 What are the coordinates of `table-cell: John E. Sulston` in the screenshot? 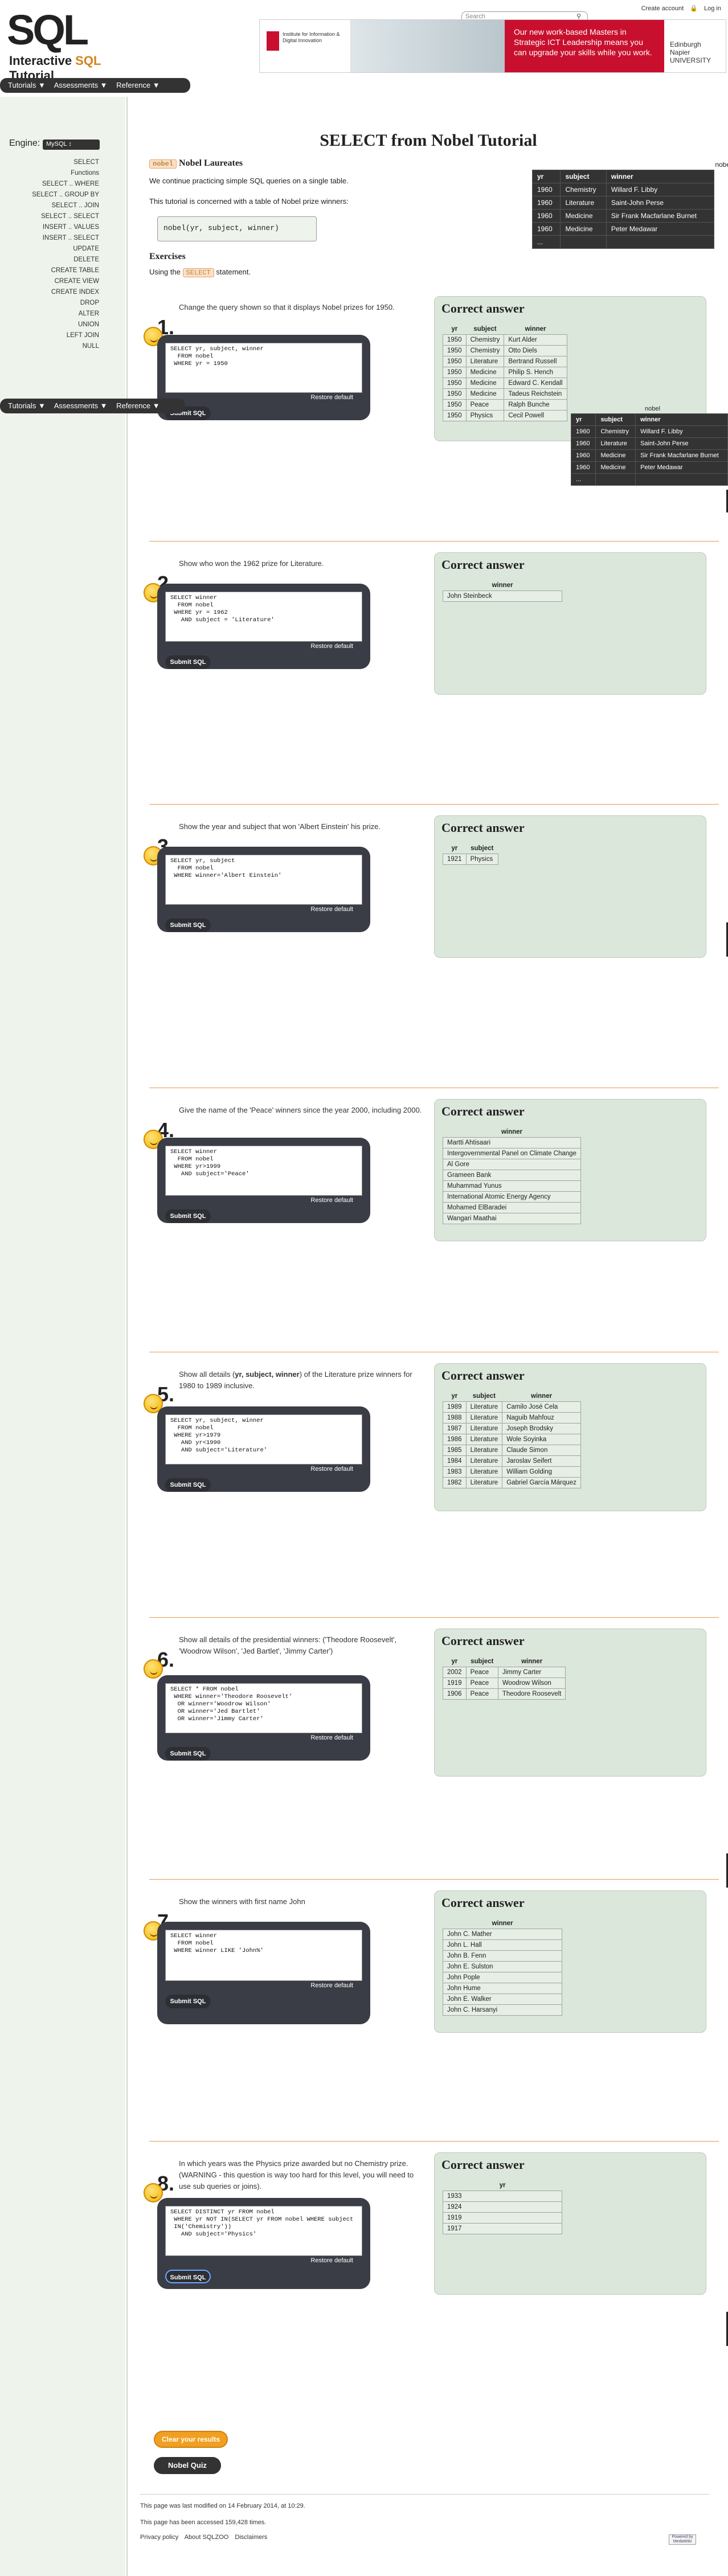 It's located at (502, 1966).